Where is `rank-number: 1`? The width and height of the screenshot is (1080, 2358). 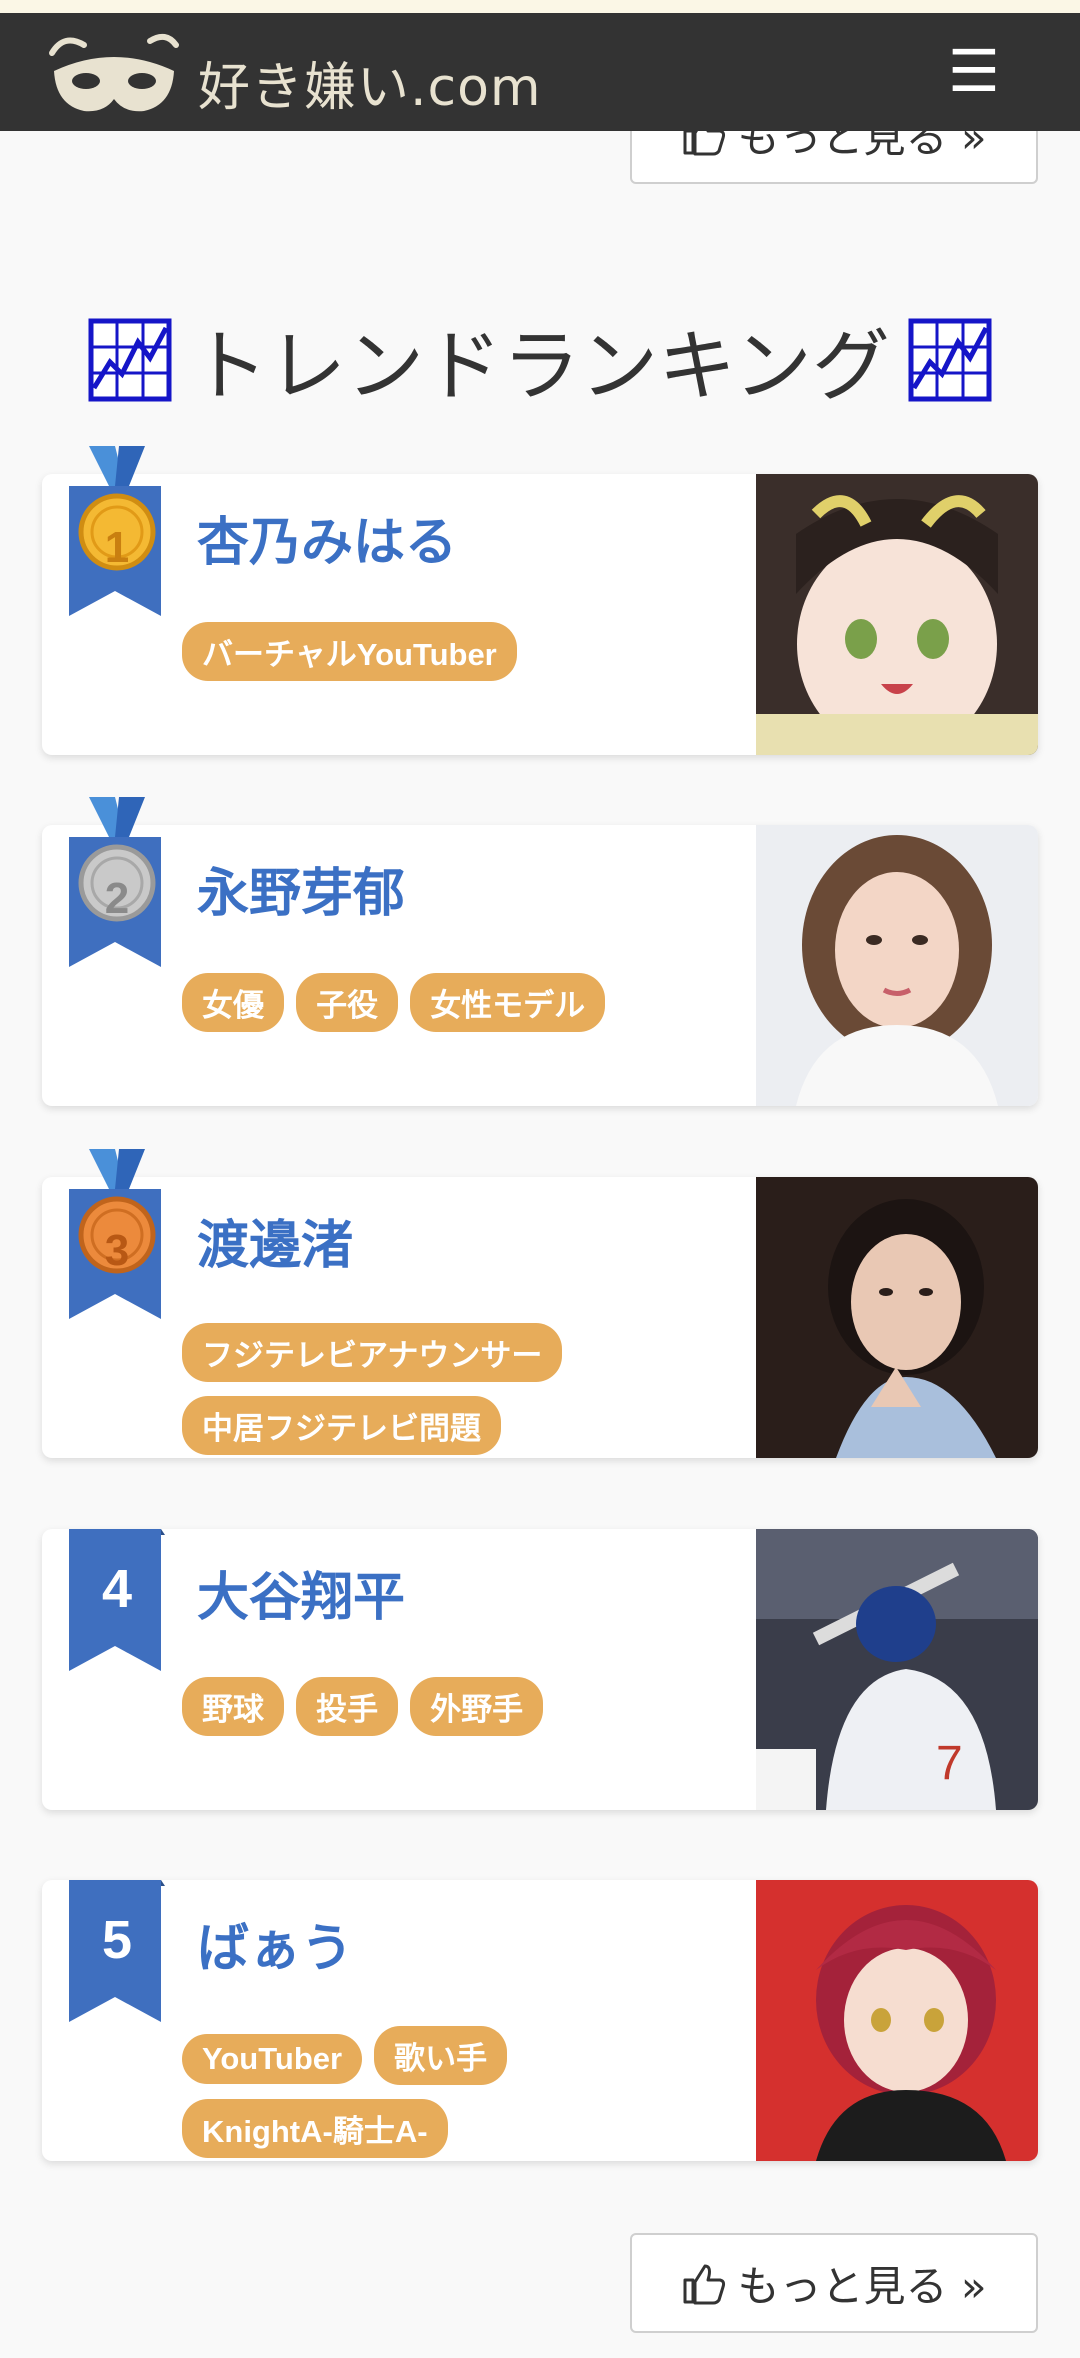
rank-number: 1 is located at coordinates (117, 547).